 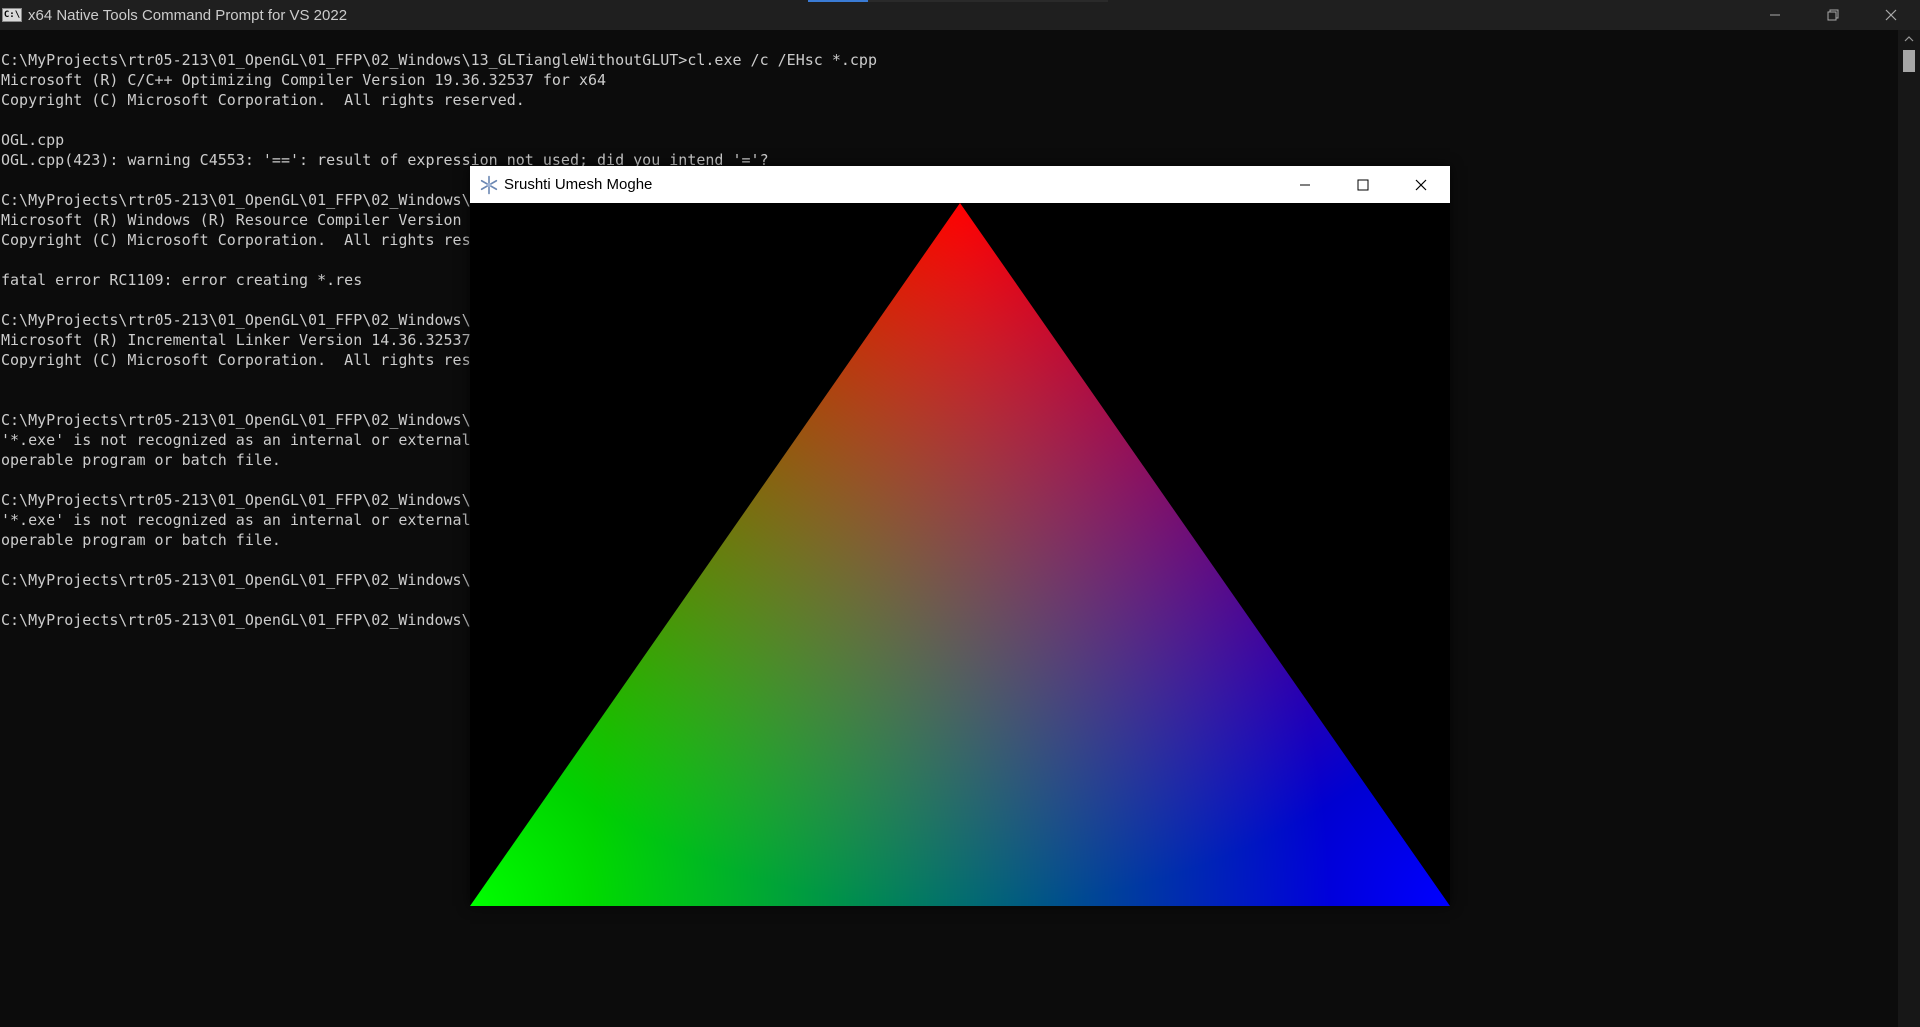 I want to click on scroll-up-arrow-icon, so click(x=1909, y=39).